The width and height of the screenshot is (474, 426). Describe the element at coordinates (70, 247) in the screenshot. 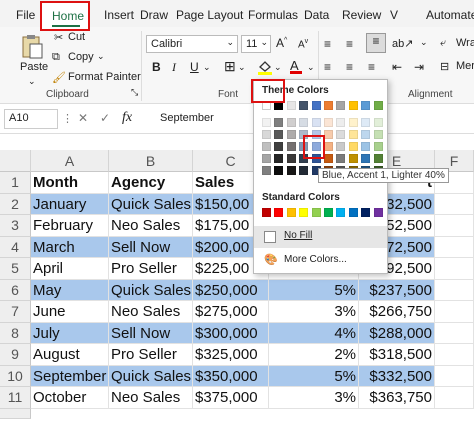

I see `table-cell: March` at that location.